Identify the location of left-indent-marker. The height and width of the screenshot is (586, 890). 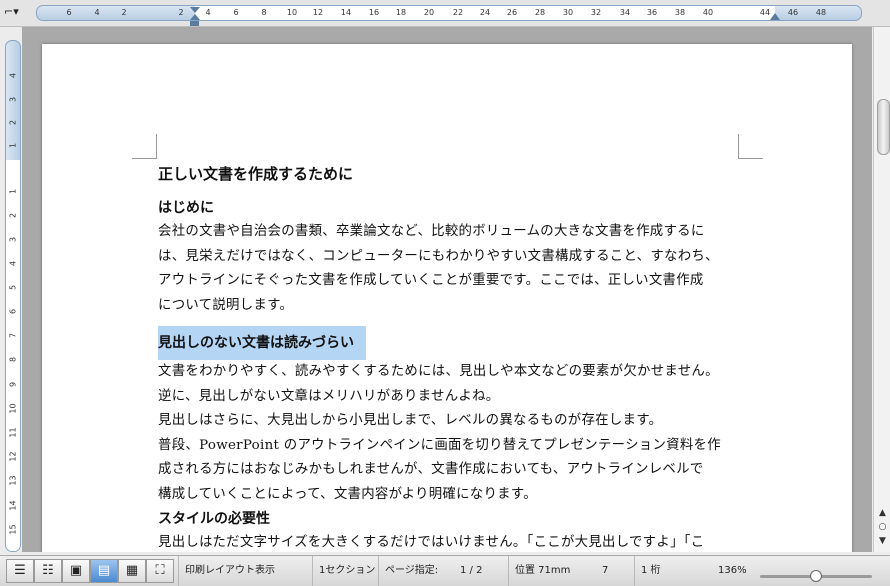
(194, 23).